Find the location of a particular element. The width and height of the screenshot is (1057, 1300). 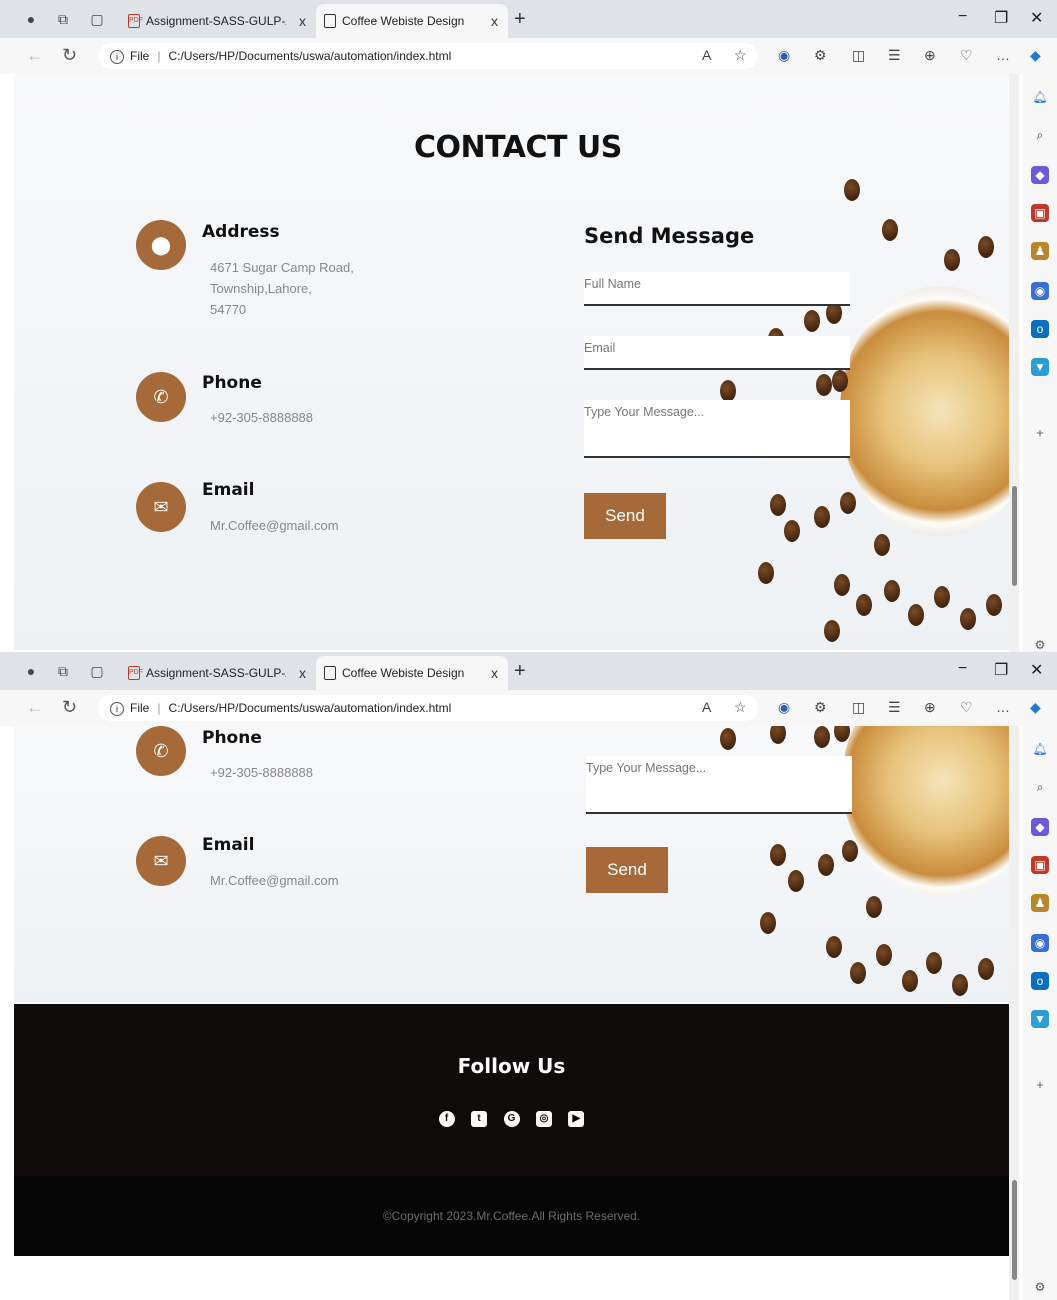

full-name-field: Full Name is located at coordinates (717, 289).